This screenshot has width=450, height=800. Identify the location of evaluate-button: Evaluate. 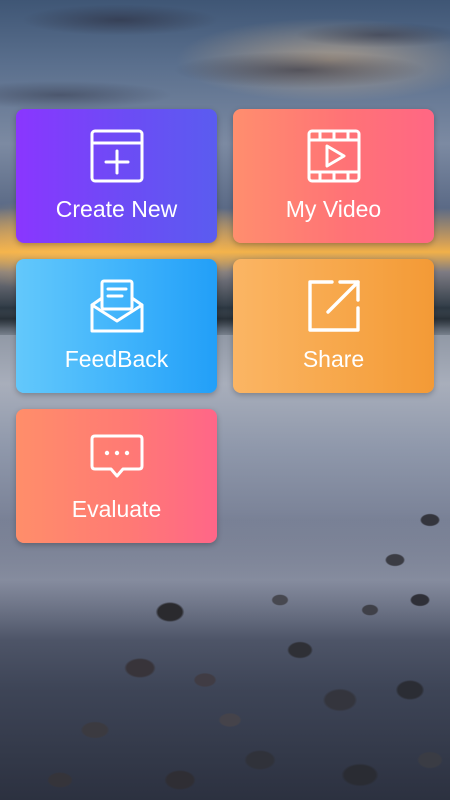
(116, 476).